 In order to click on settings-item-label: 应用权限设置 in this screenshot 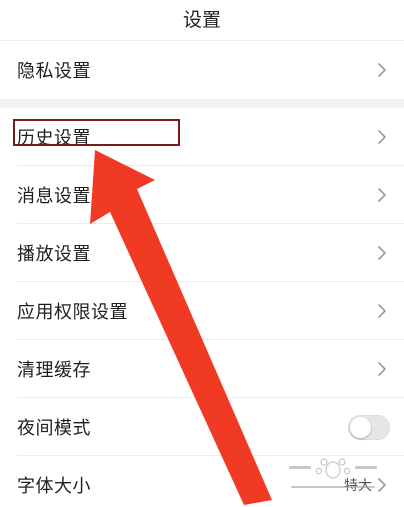, I will do `click(72, 312)`.